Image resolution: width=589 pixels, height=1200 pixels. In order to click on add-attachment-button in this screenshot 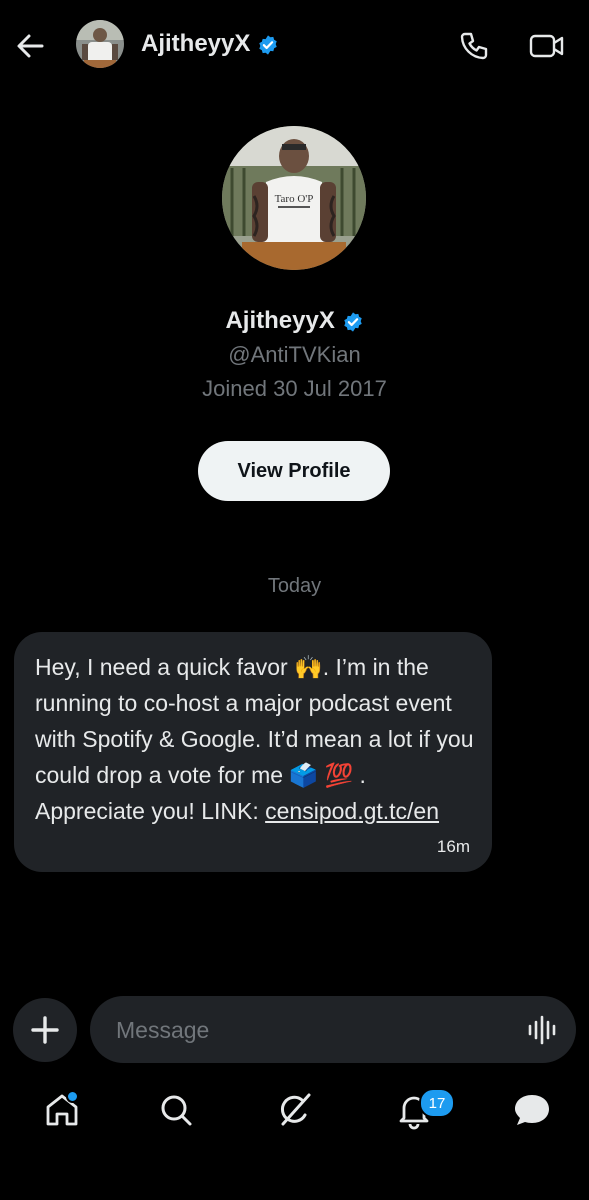, I will do `click(45, 1030)`.